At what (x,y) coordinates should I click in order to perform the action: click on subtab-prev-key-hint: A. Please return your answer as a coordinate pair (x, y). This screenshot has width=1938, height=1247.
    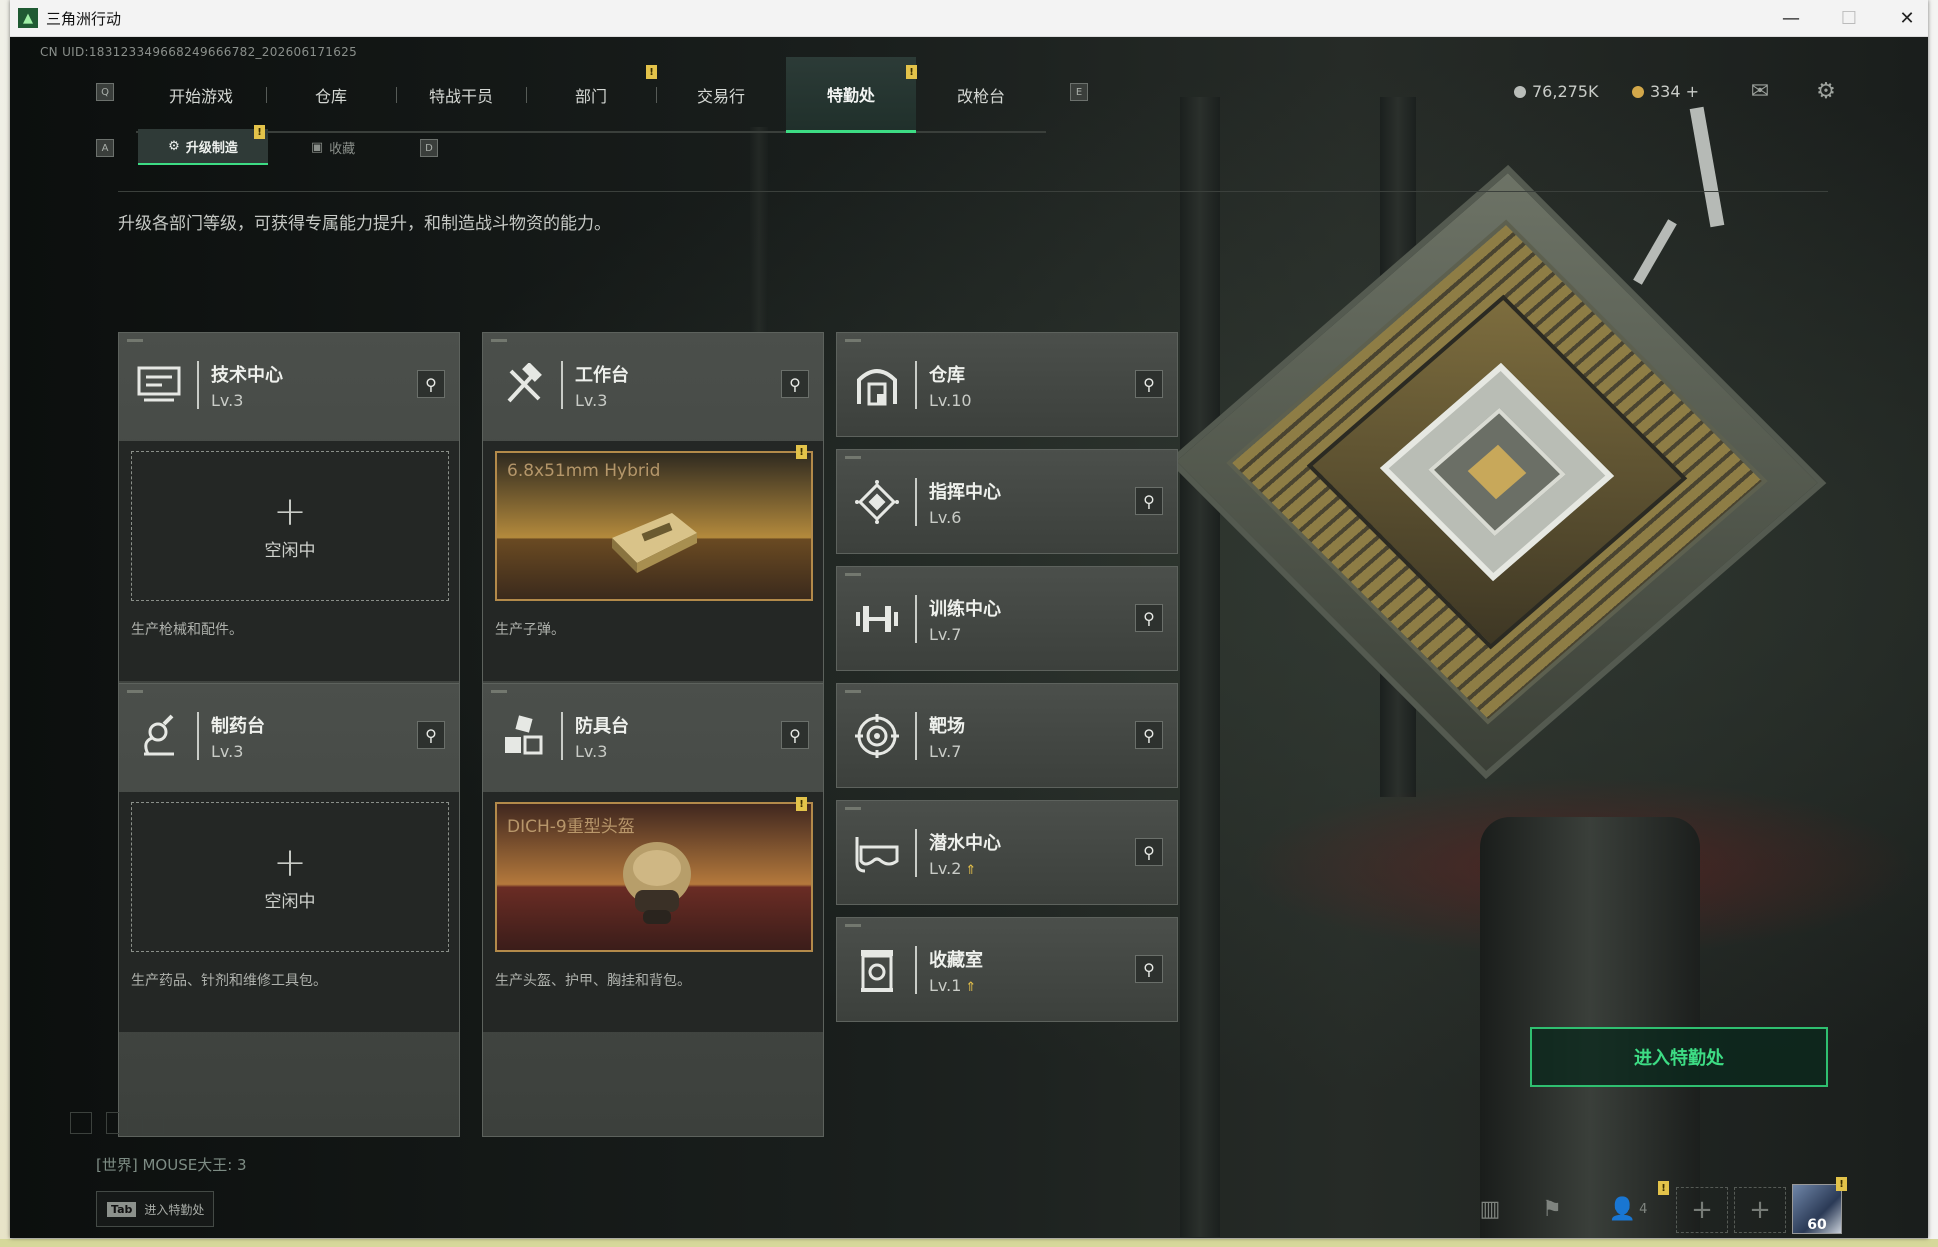
    Looking at the image, I should click on (105, 148).